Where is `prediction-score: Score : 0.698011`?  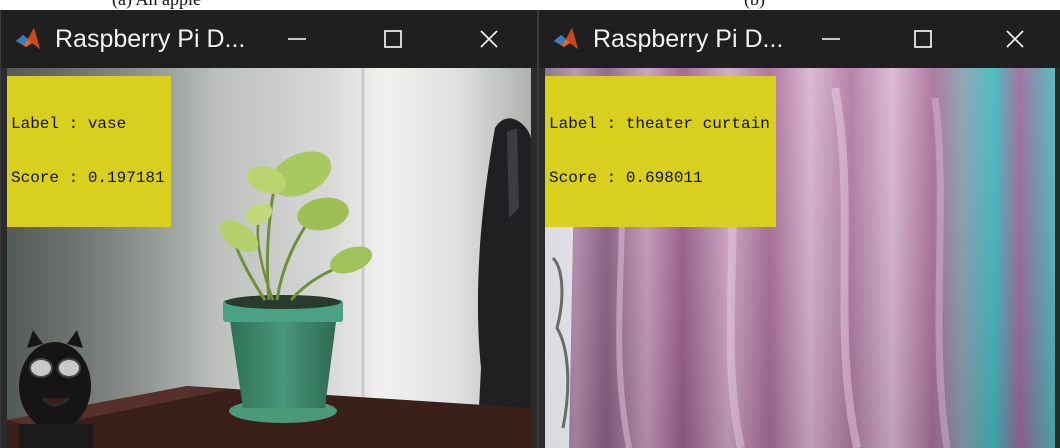
prediction-score: Score : 0.698011 is located at coordinates (626, 178).